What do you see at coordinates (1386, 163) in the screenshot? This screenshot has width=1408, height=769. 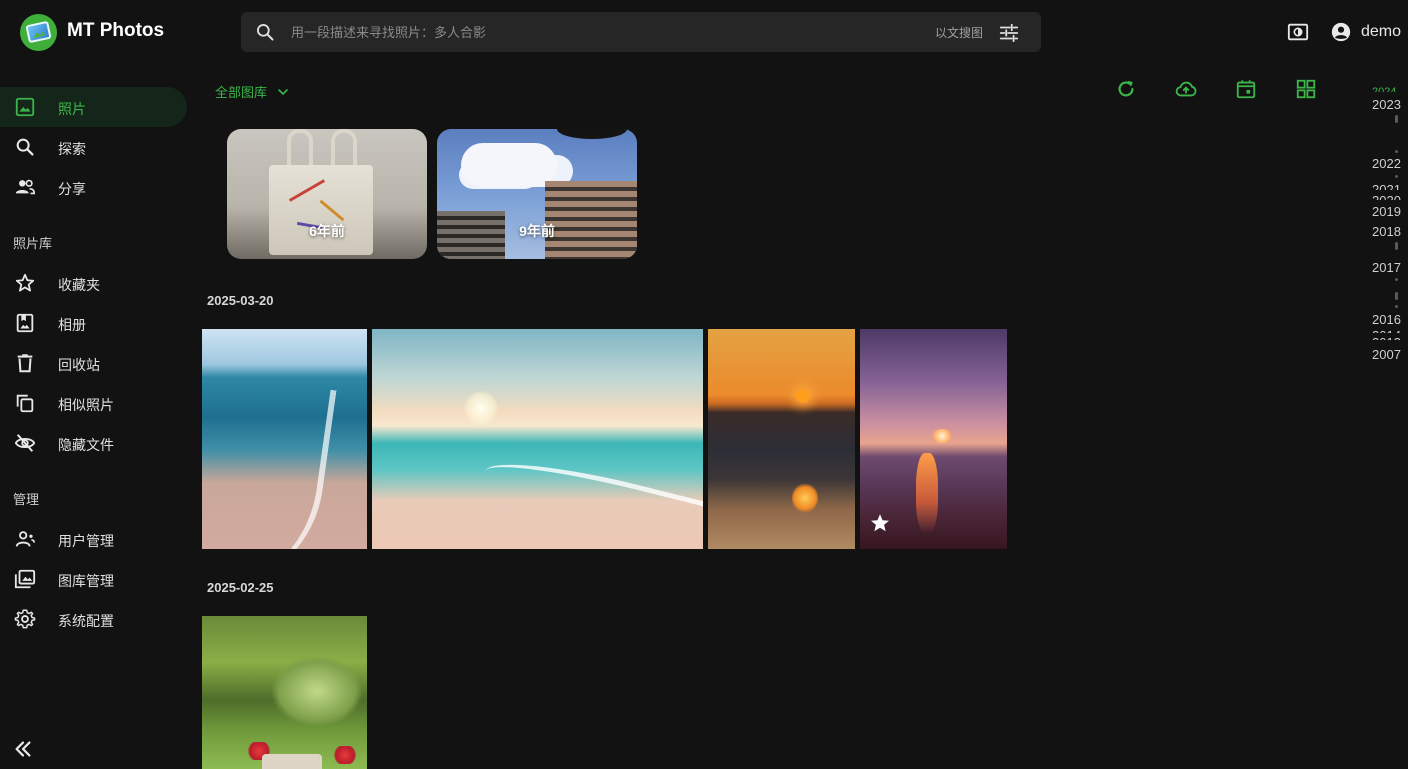 I see `timeline-year: 2022` at bounding box center [1386, 163].